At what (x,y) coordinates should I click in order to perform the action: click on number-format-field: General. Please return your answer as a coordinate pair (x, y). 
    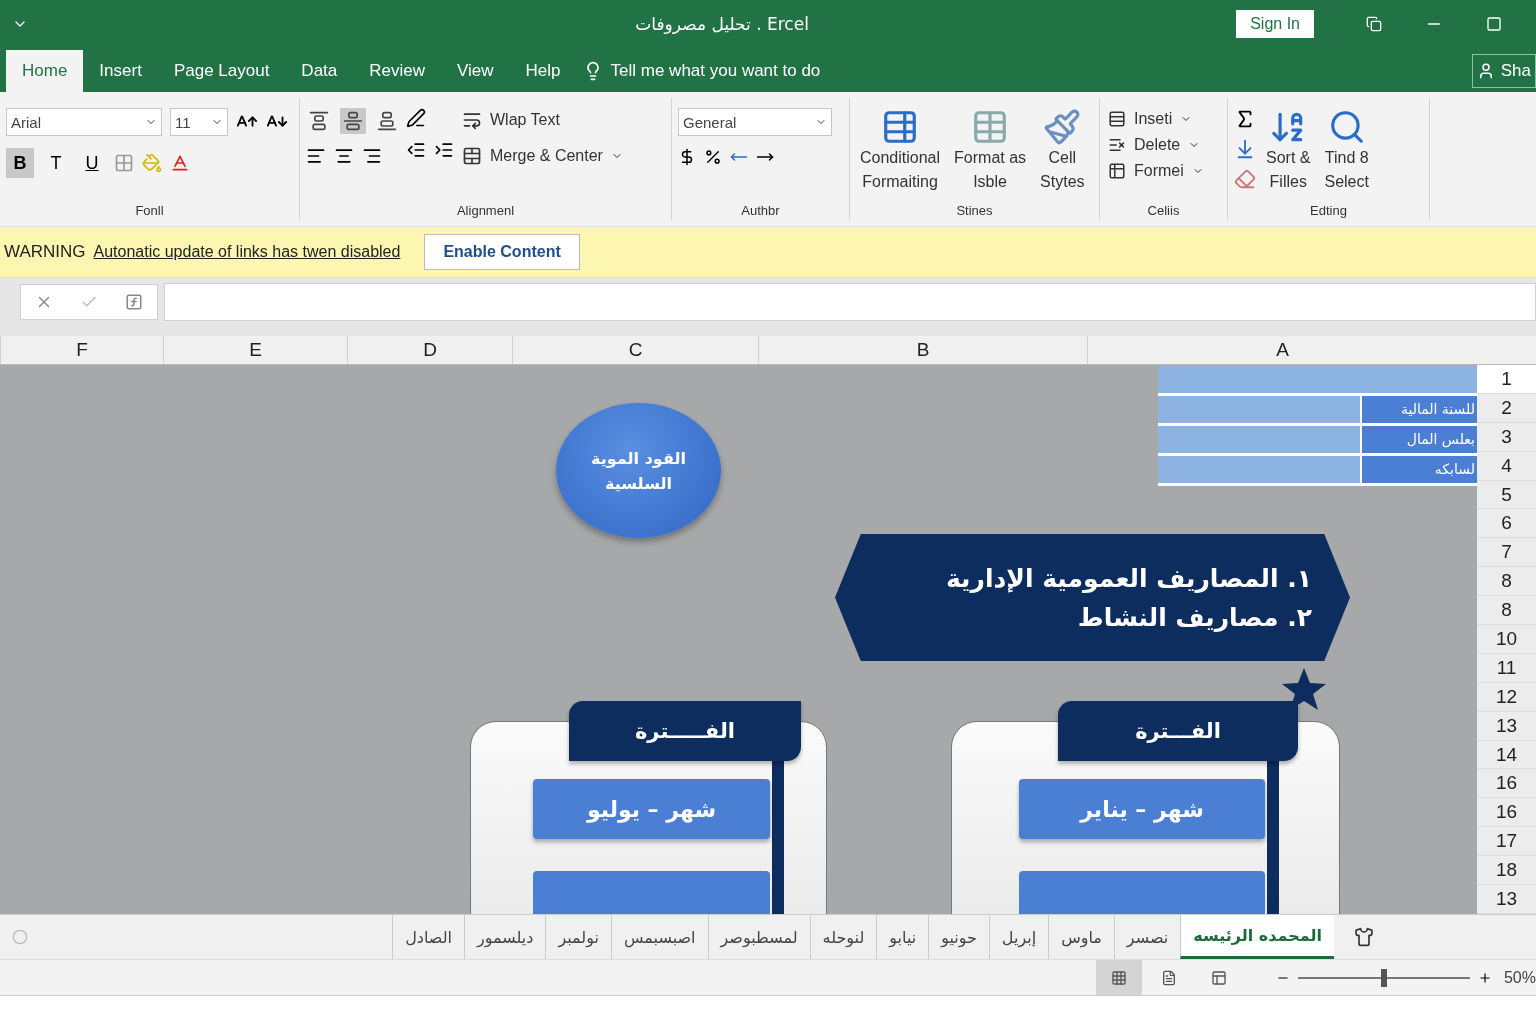
    Looking at the image, I should click on (755, 122).